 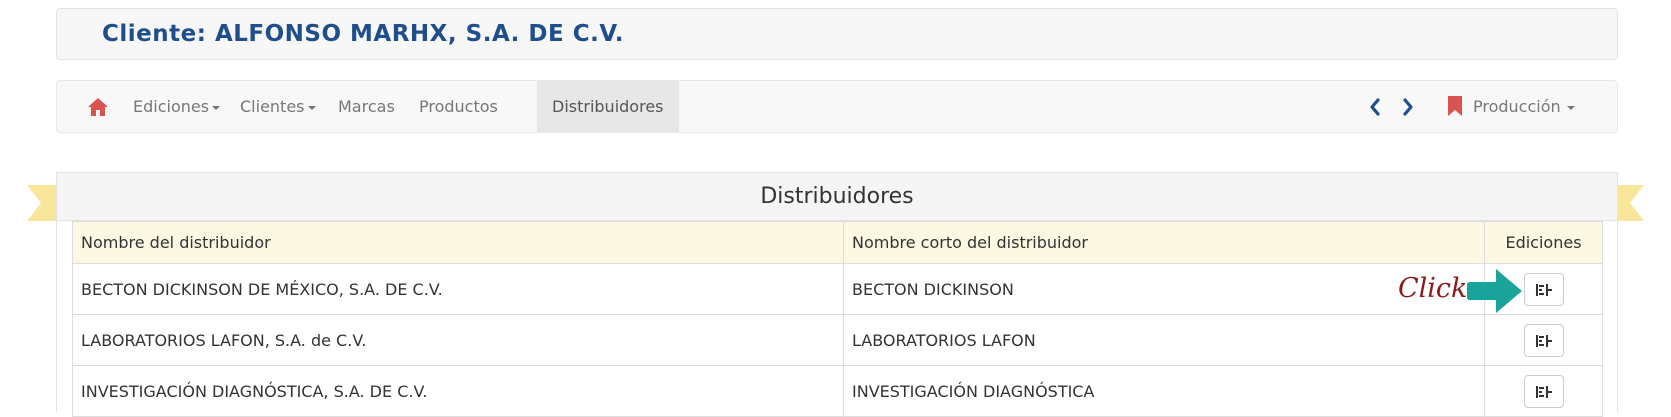 What do you see at coordinates (1543, 242) in the screenshot?
I see `column-header-ediciones: Ediciones` at bounding box center [1543, 242].